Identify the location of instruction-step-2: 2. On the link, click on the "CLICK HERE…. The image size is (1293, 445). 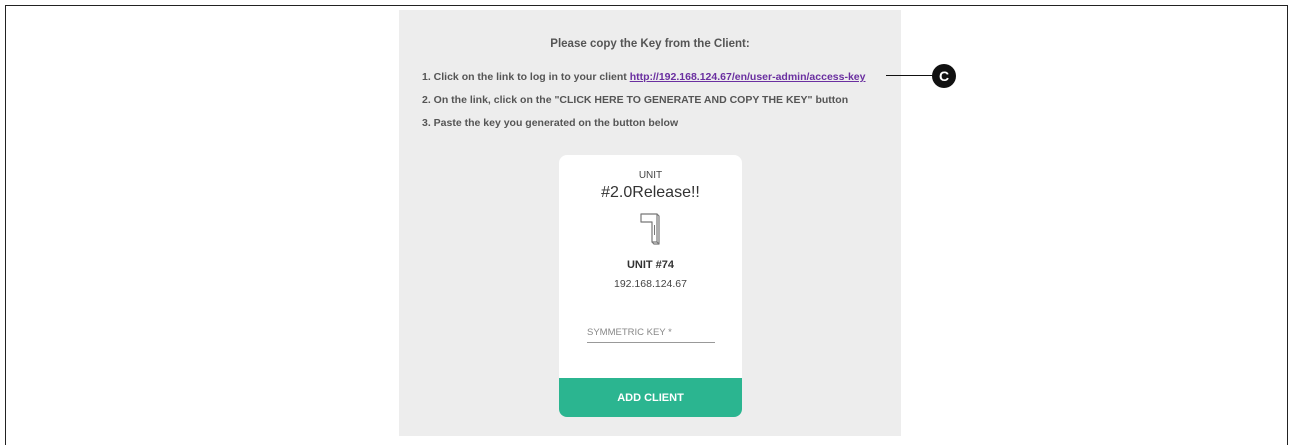
(635, 100).